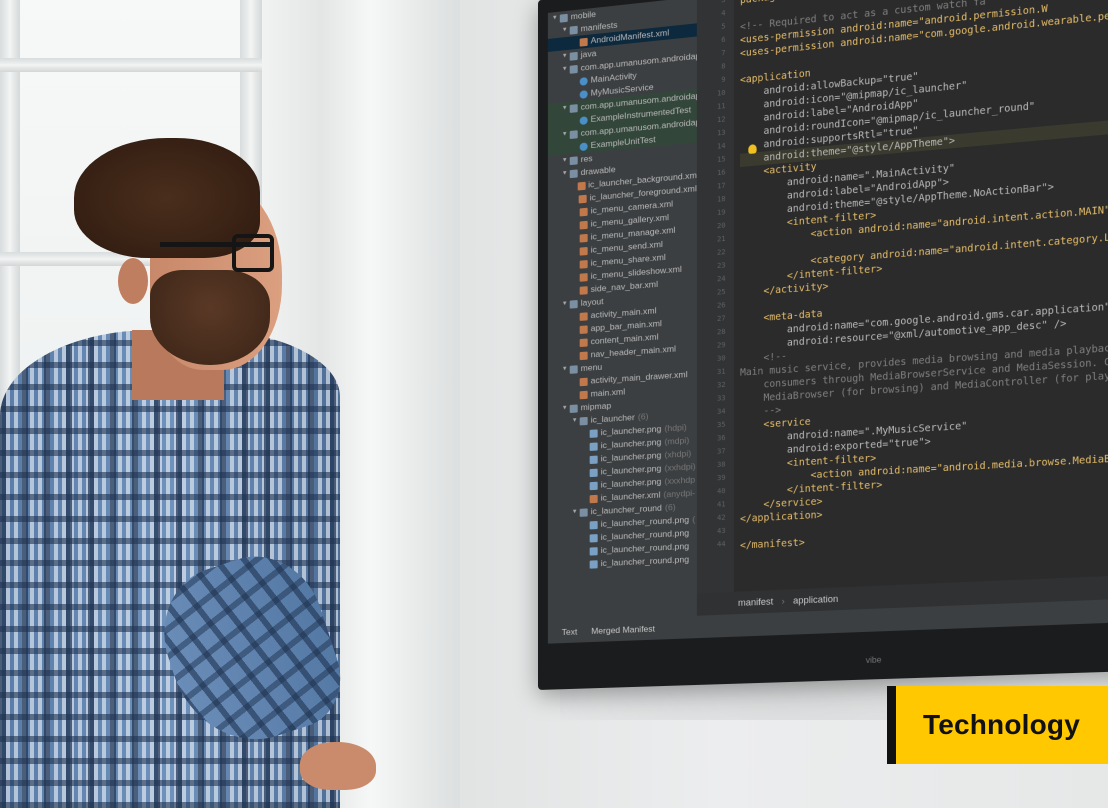 This screenshot has height=808, width=1108. Describe the element at coordinates (816, 599) in the screenshot. I see `breadcrumb-application: application` at that location.